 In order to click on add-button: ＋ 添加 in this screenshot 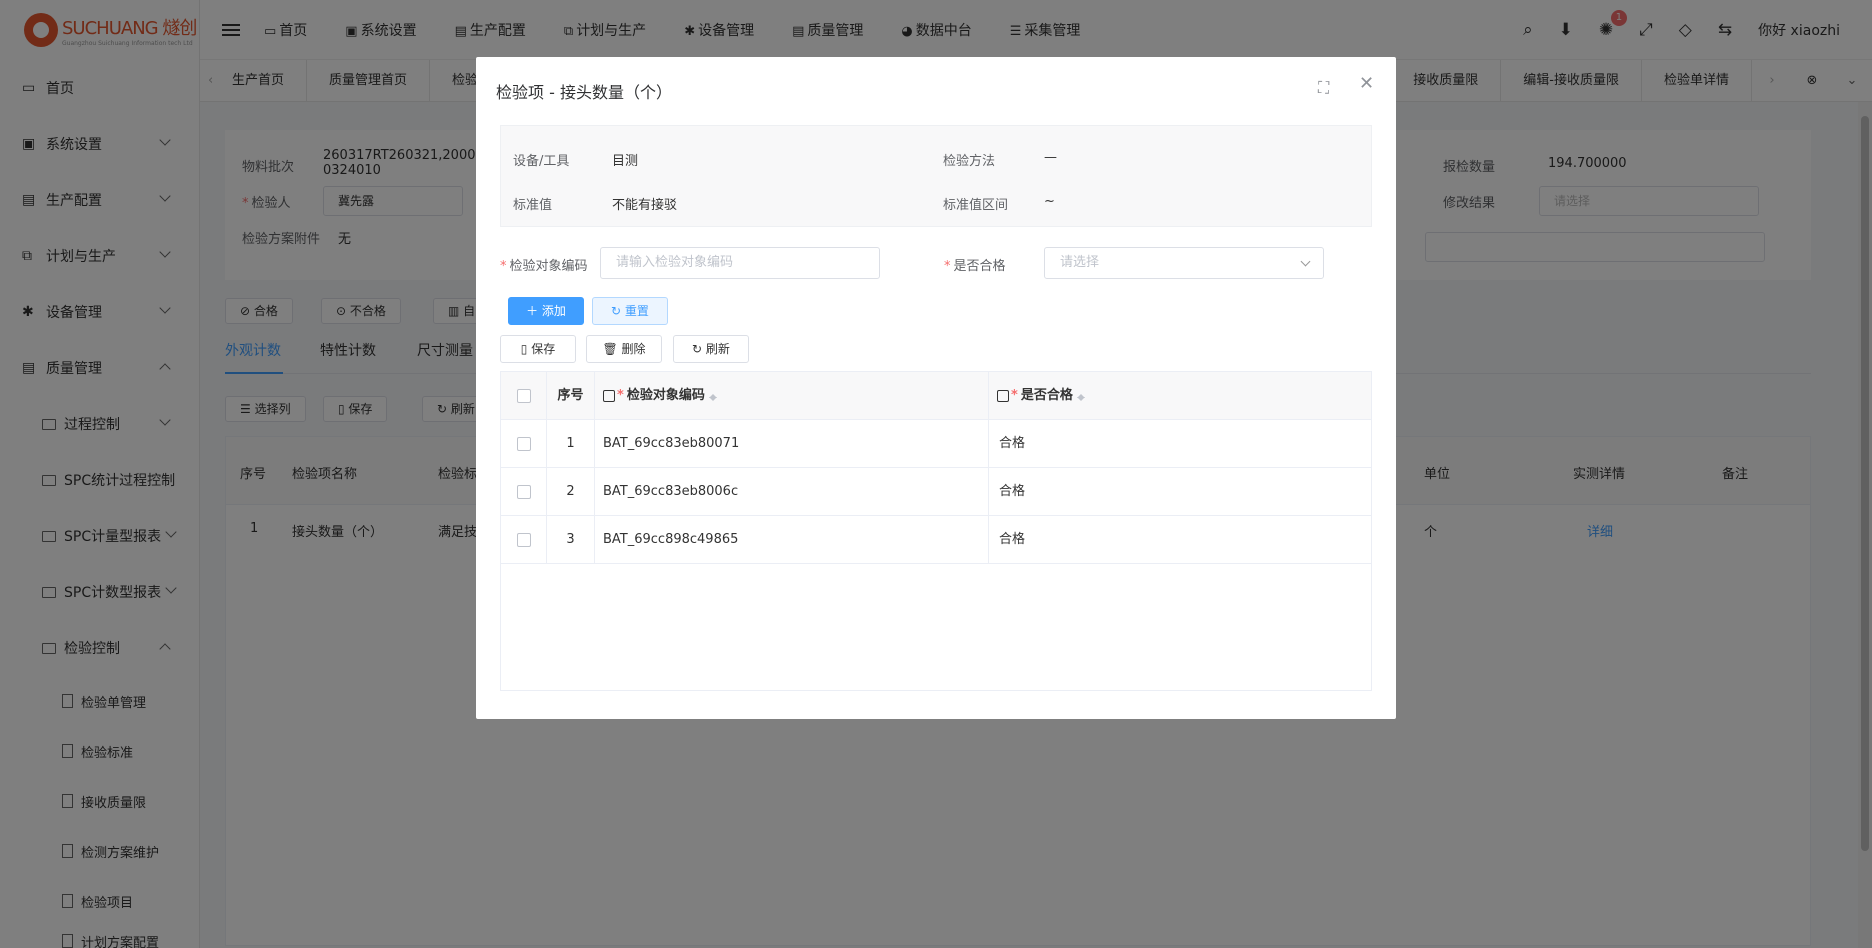, I will do `click(546, 311)`.